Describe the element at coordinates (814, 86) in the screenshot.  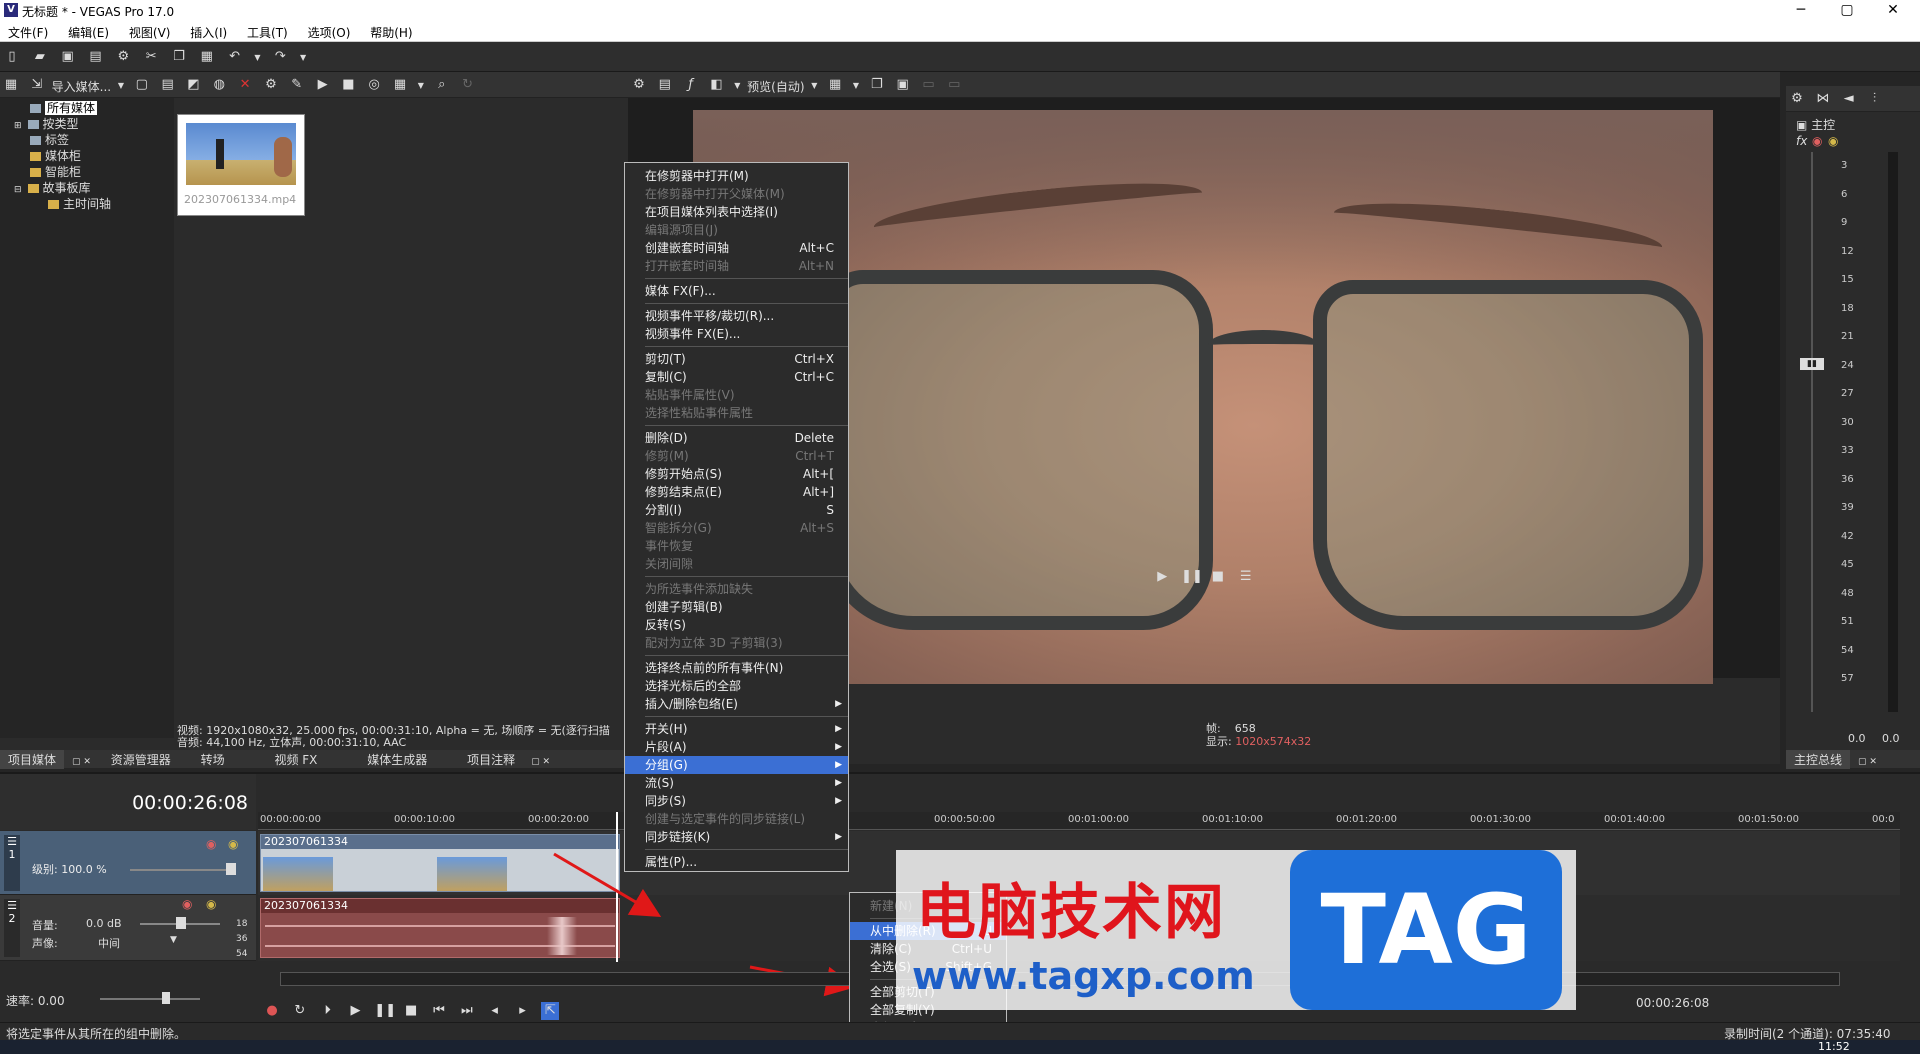
I see `quality-dropdown-icon: ▼` at that location.